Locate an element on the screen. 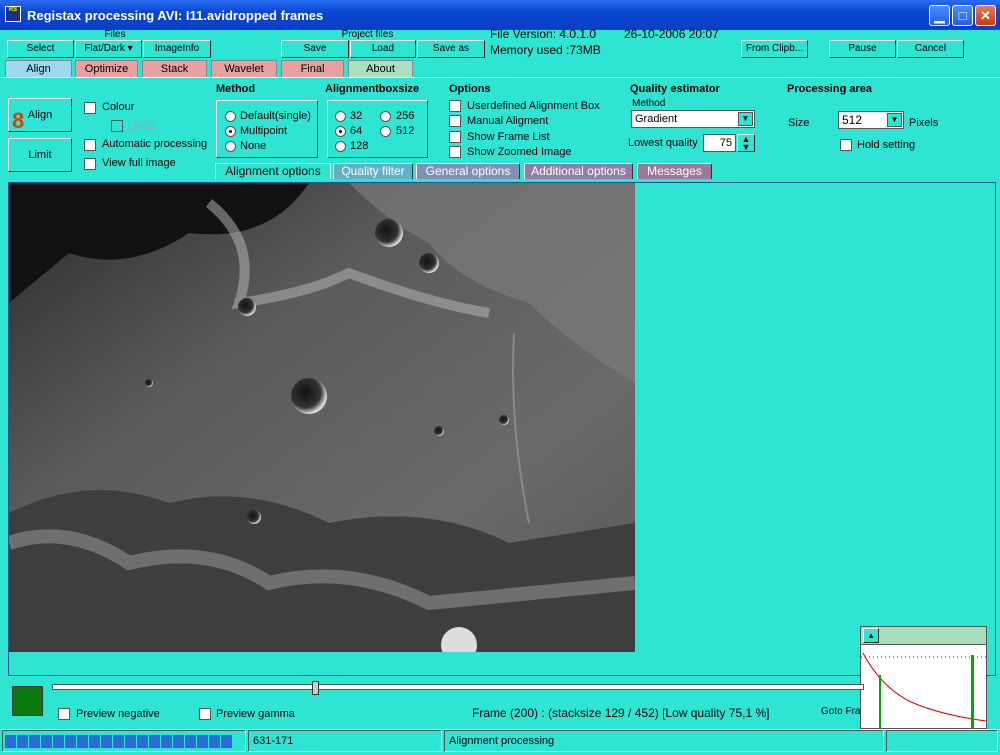 This screenshot has height=755, width=1000. lrgb-checkbox is located at coordinates (117, 126).